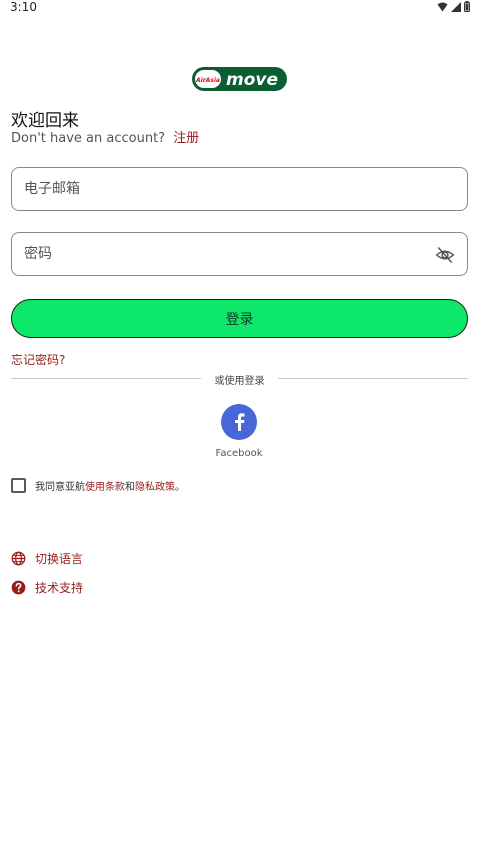 Image resolution: width=480 pixels, height=852 pixels. What do you see at coordinates (239, 453) in the screenshot?
I see `facebook-label: Facebook` at bounding box center [239, 453].